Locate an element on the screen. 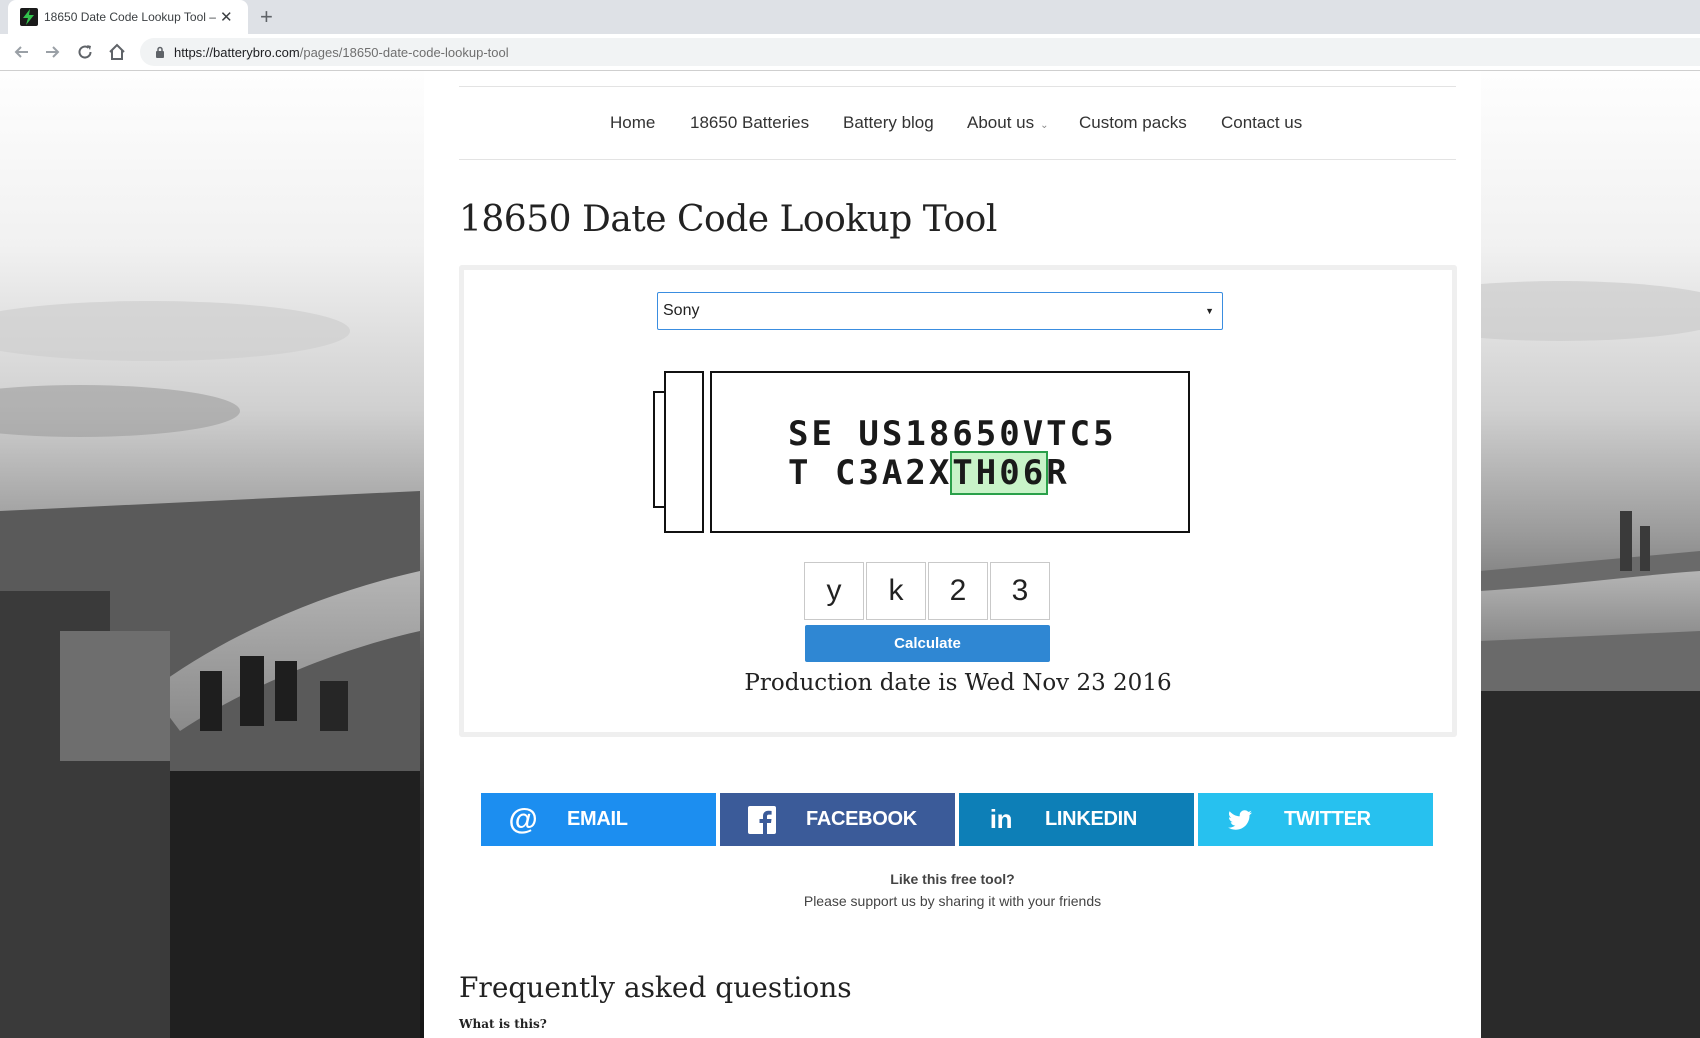 The height and width of the screenshot is (1038, 1700). share-facebook-button: FACEBOOK is located at coordinates (837, 819).